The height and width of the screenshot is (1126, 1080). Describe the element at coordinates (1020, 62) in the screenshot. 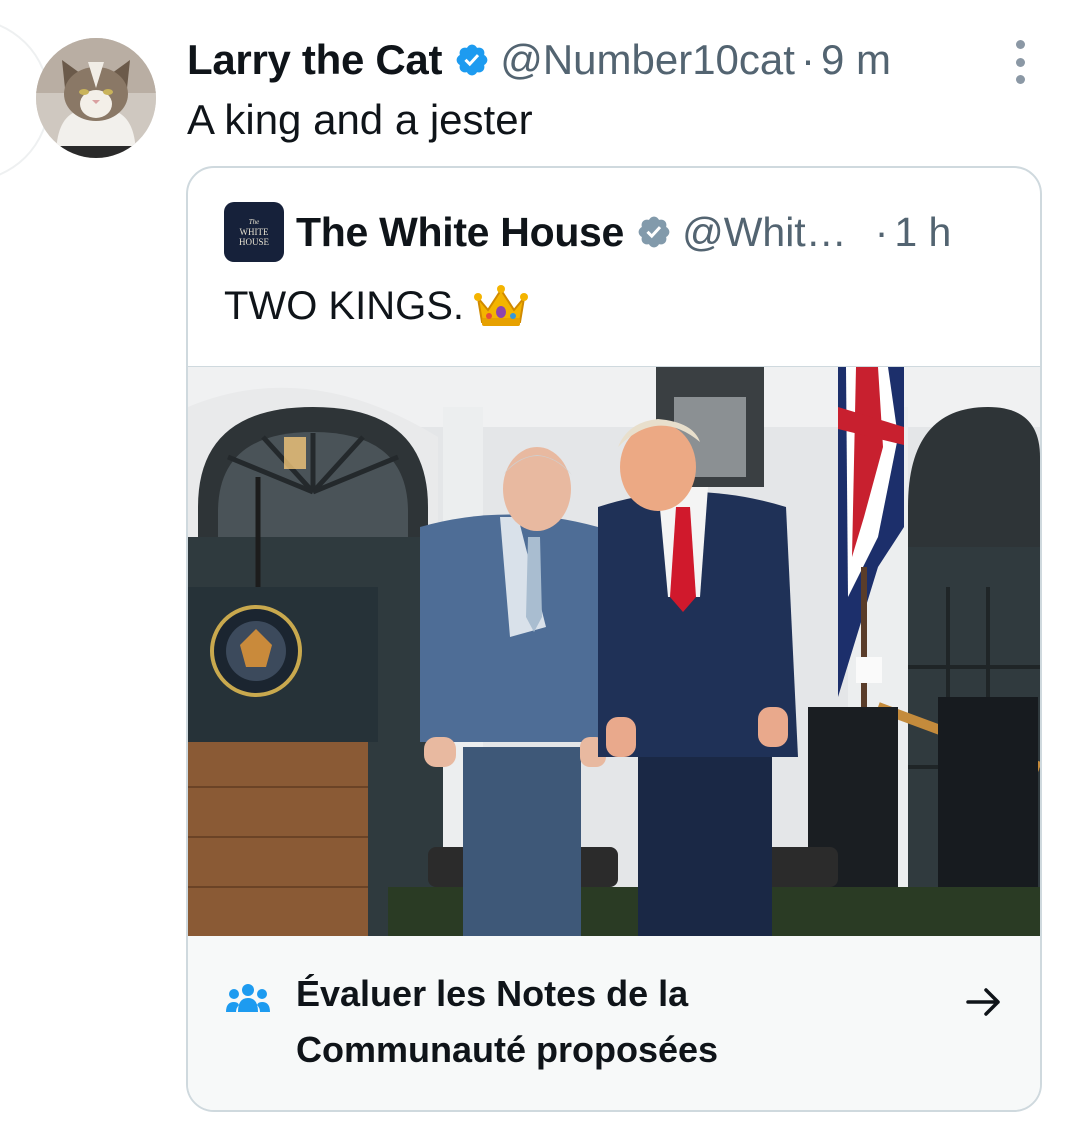

I see `more-vertical-icon` at that location.